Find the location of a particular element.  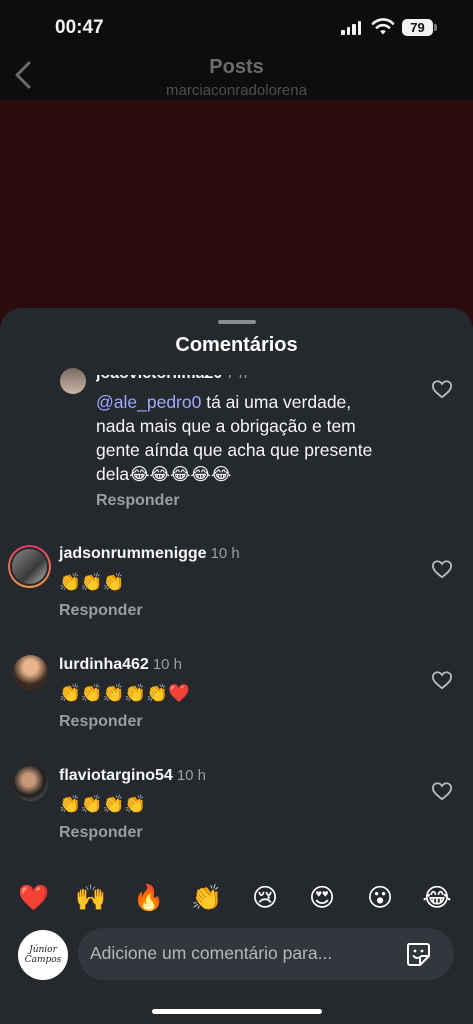

reaction-heart: ❤️ is located at coordinates (34, 898).